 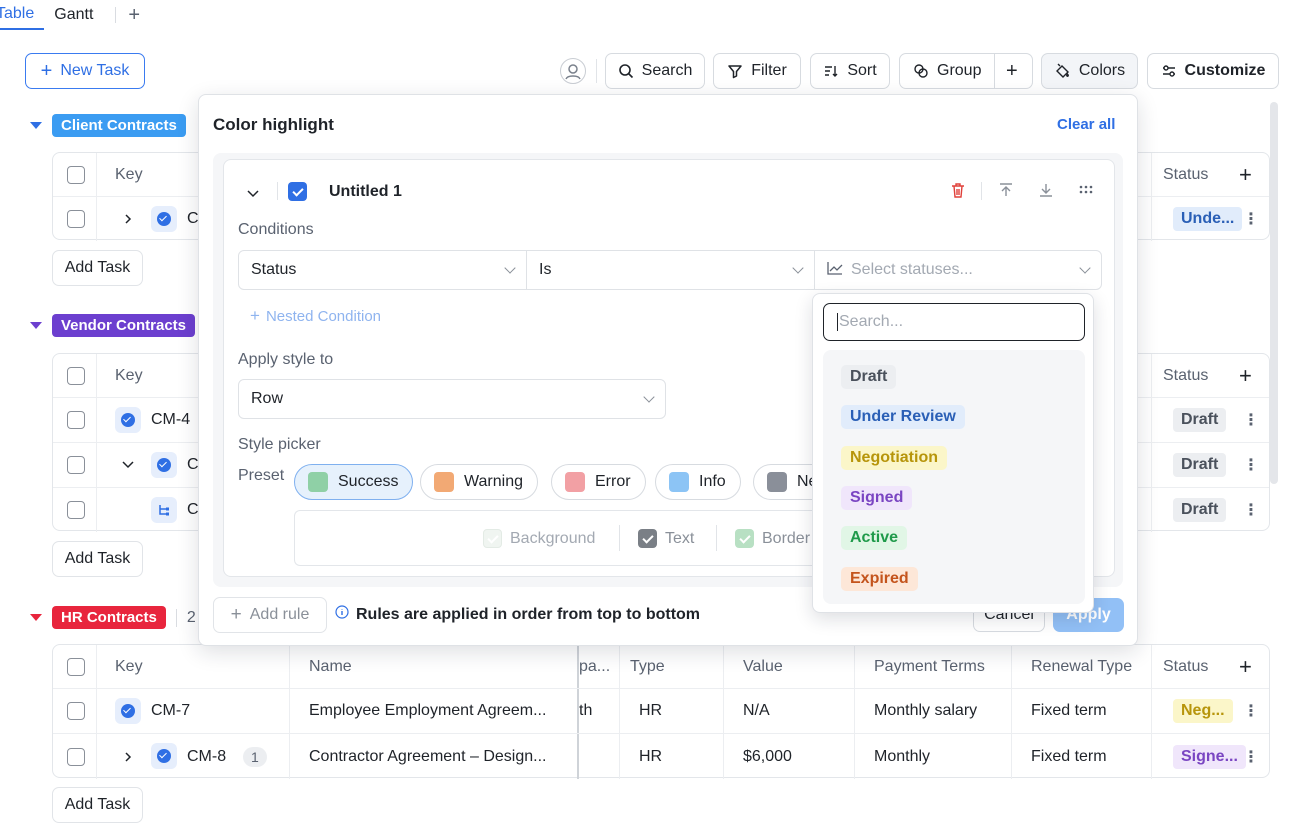 I want to click on border-toggle: Border, so click(x=772, y=538).